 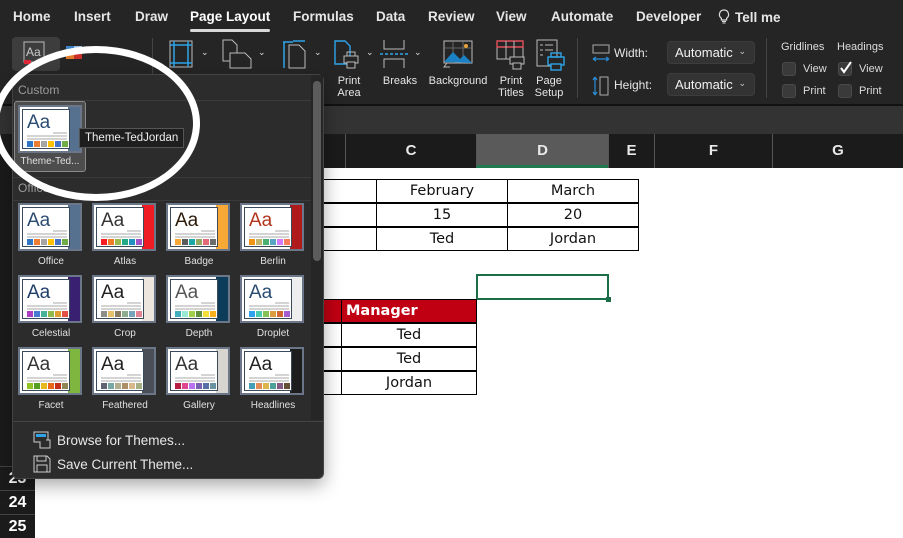 I want to click on active-cell, so click(x=543, y=288).